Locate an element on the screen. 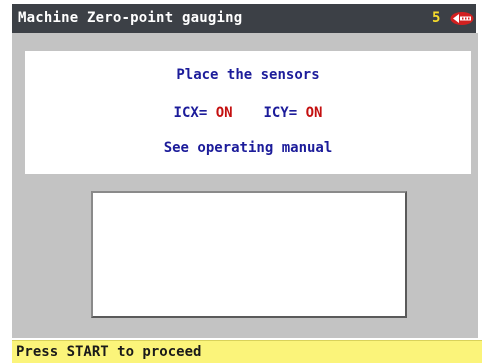 The height and width of the screenshot is (363, 482). status-bar: Press START to proceed is located at coordinates (247, 351).